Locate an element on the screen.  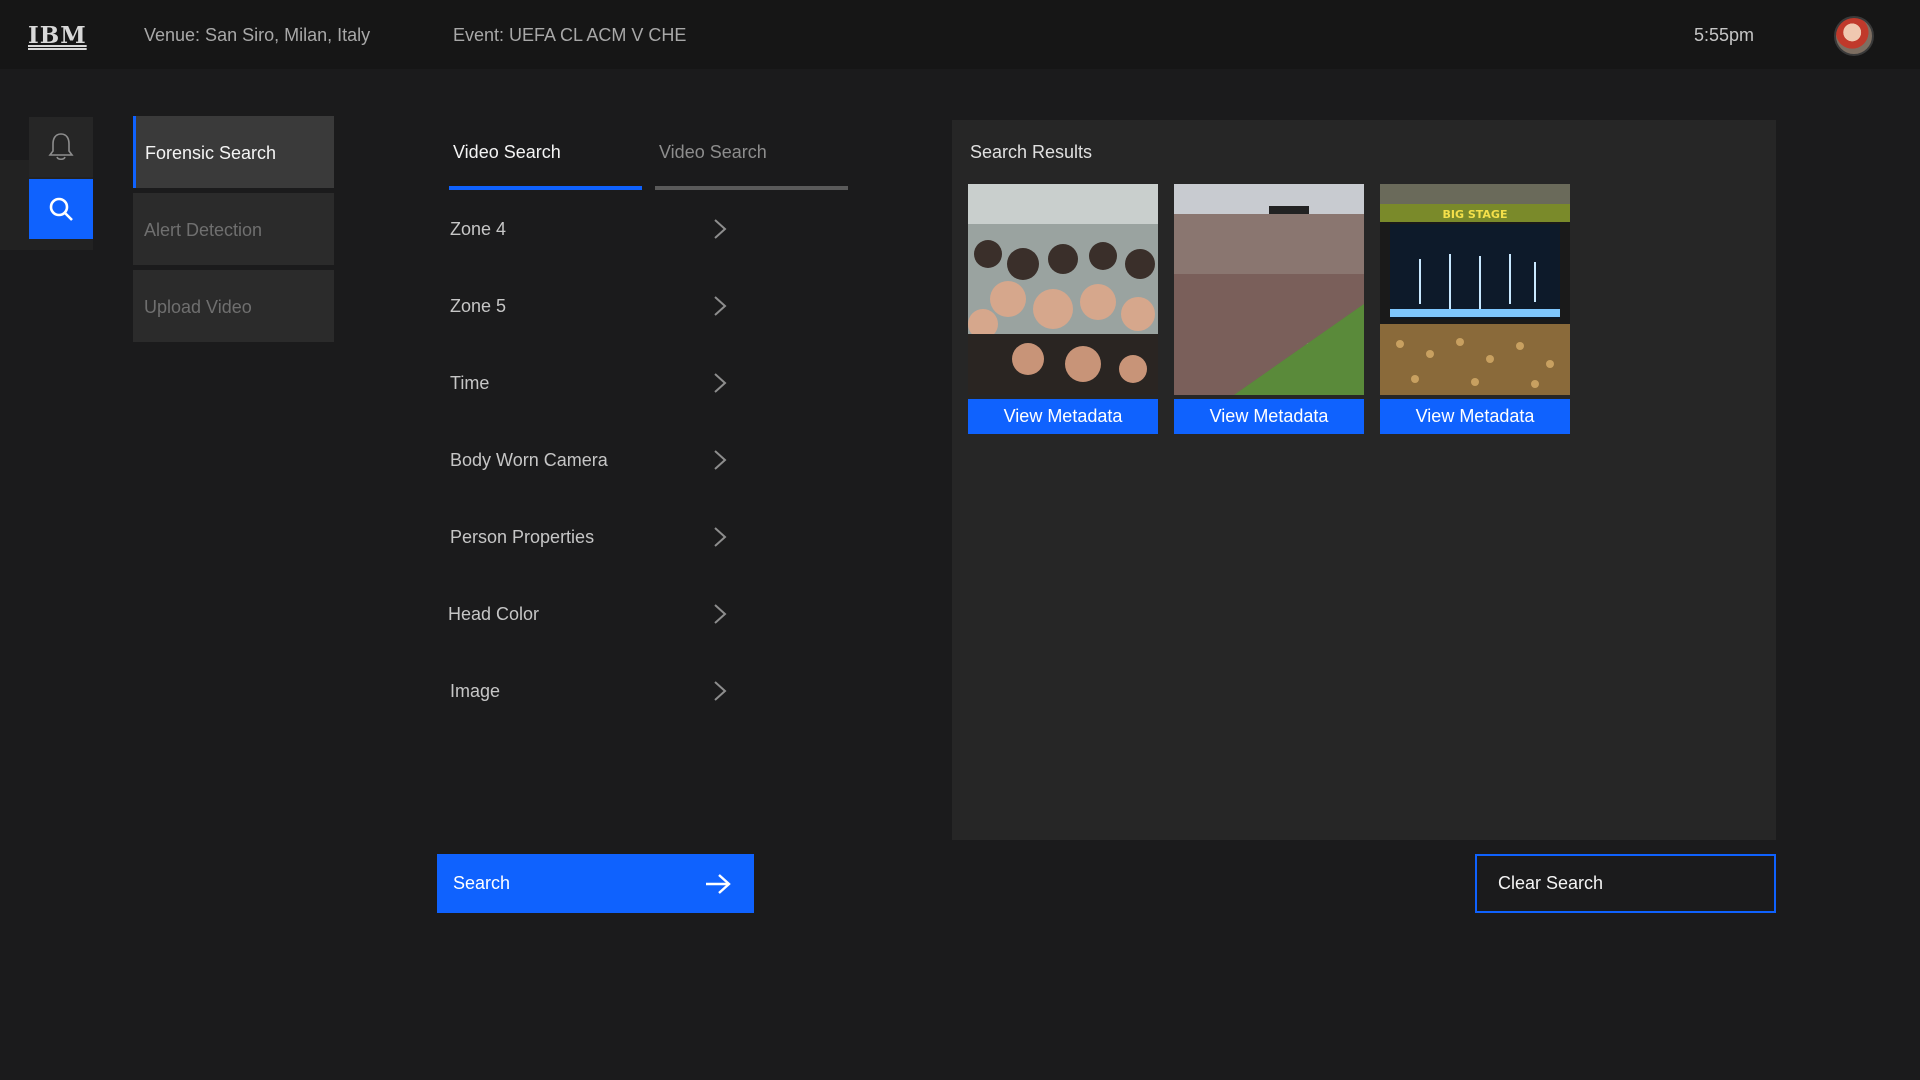
filter-image: Image is located at coordinates (590, 691).